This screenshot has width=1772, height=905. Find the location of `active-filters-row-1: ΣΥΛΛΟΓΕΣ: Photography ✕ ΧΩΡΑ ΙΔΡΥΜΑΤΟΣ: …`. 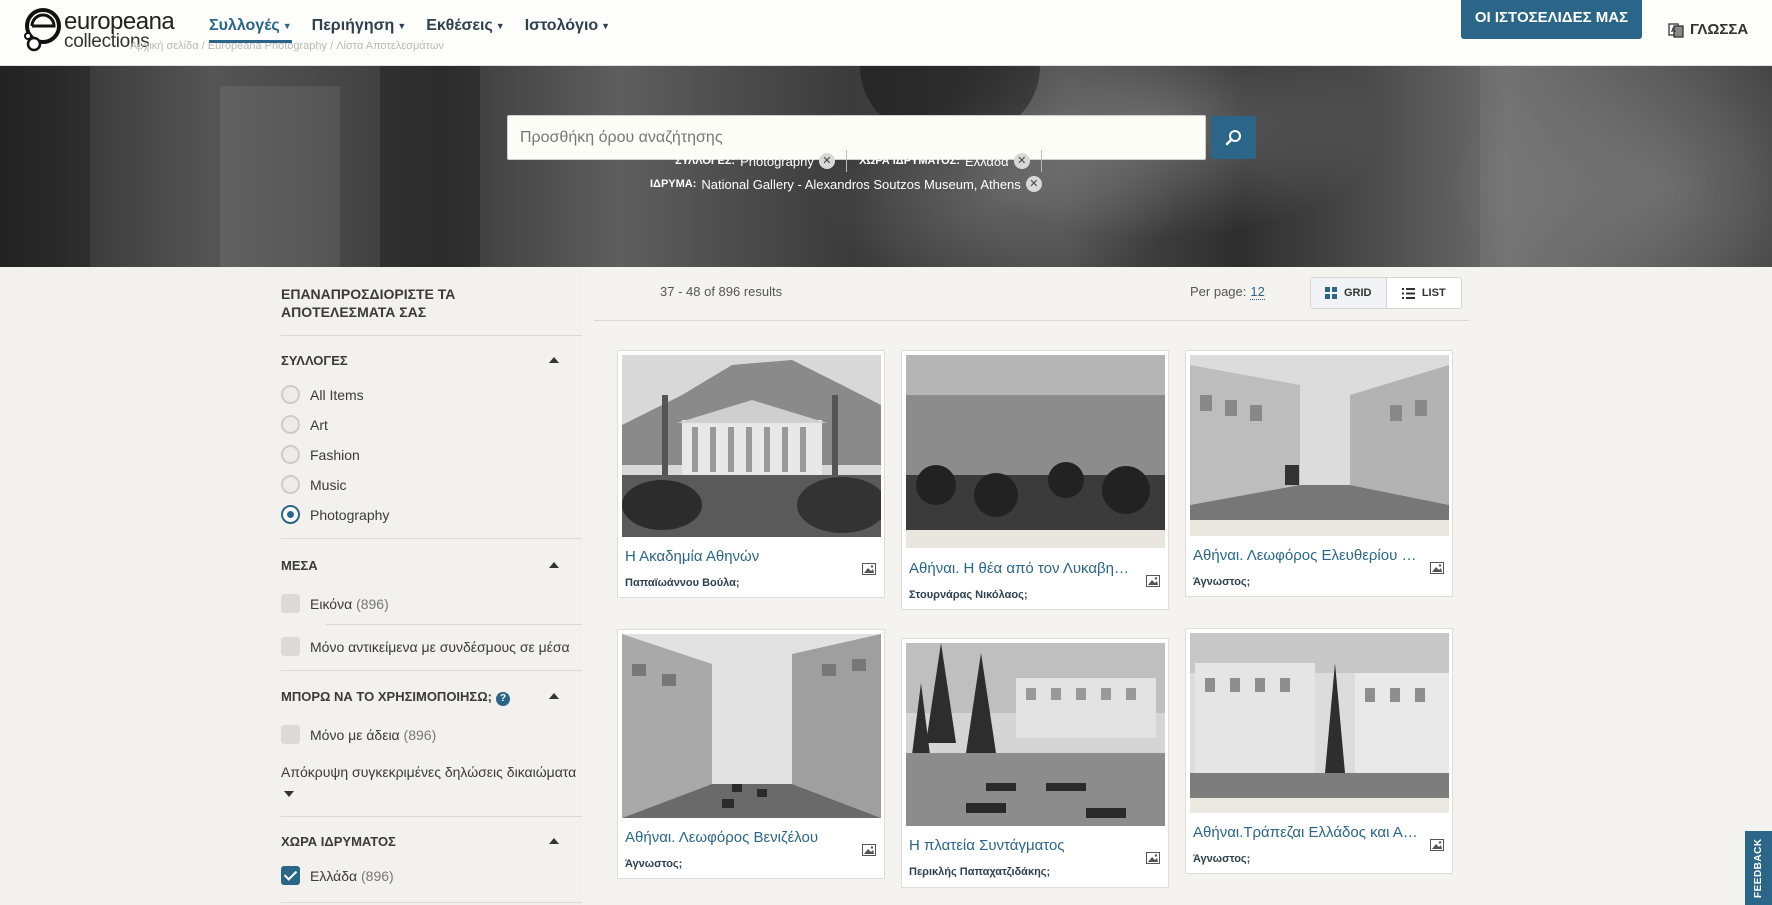

active-filters-row-1: ΣΥΛΛΟΓΕΣ: Photography ✕ ΧΩΡΑ ΙΔΡΥΜΑΤΟΣ: … is located at coordinates (862, 161).